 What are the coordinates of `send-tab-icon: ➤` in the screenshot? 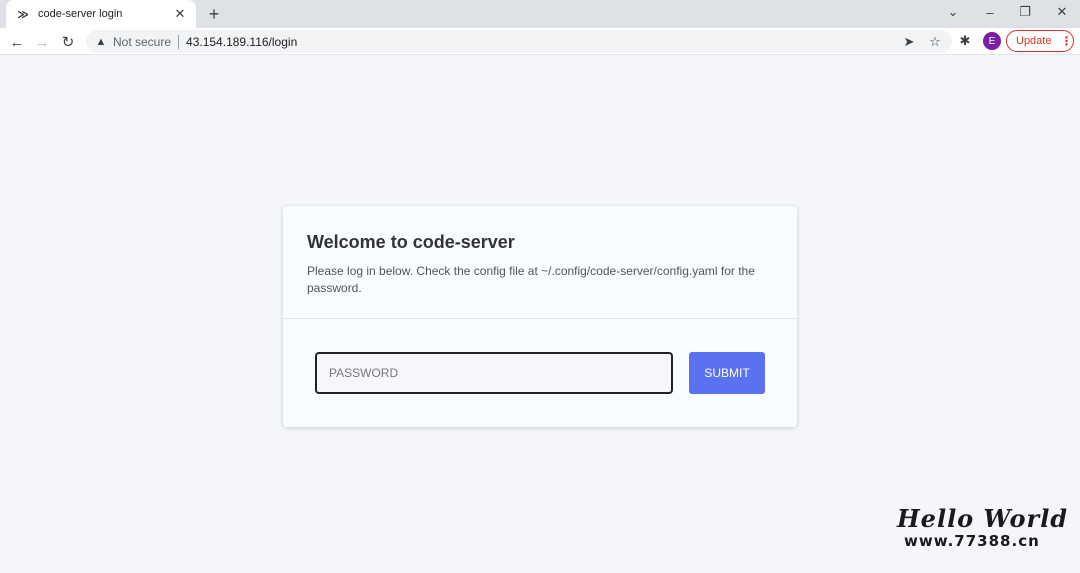 It's located at (909, 42).